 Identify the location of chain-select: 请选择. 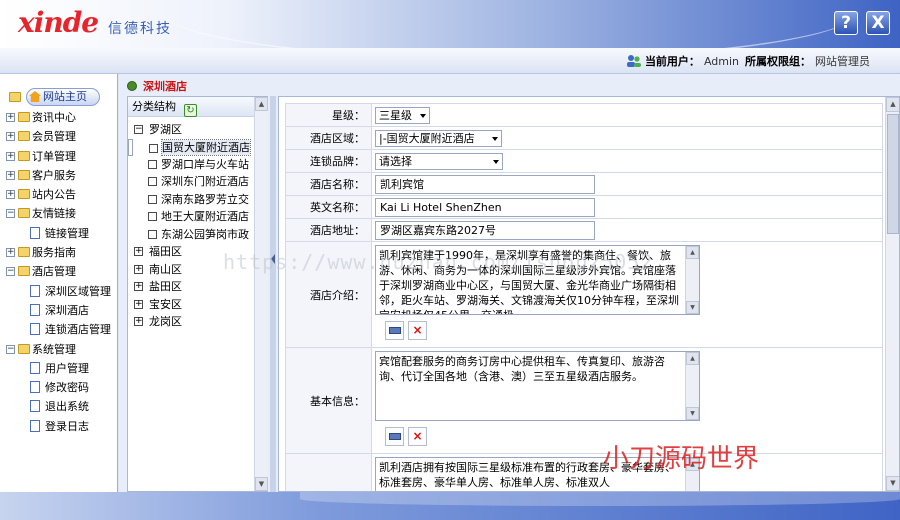
(439, 161).